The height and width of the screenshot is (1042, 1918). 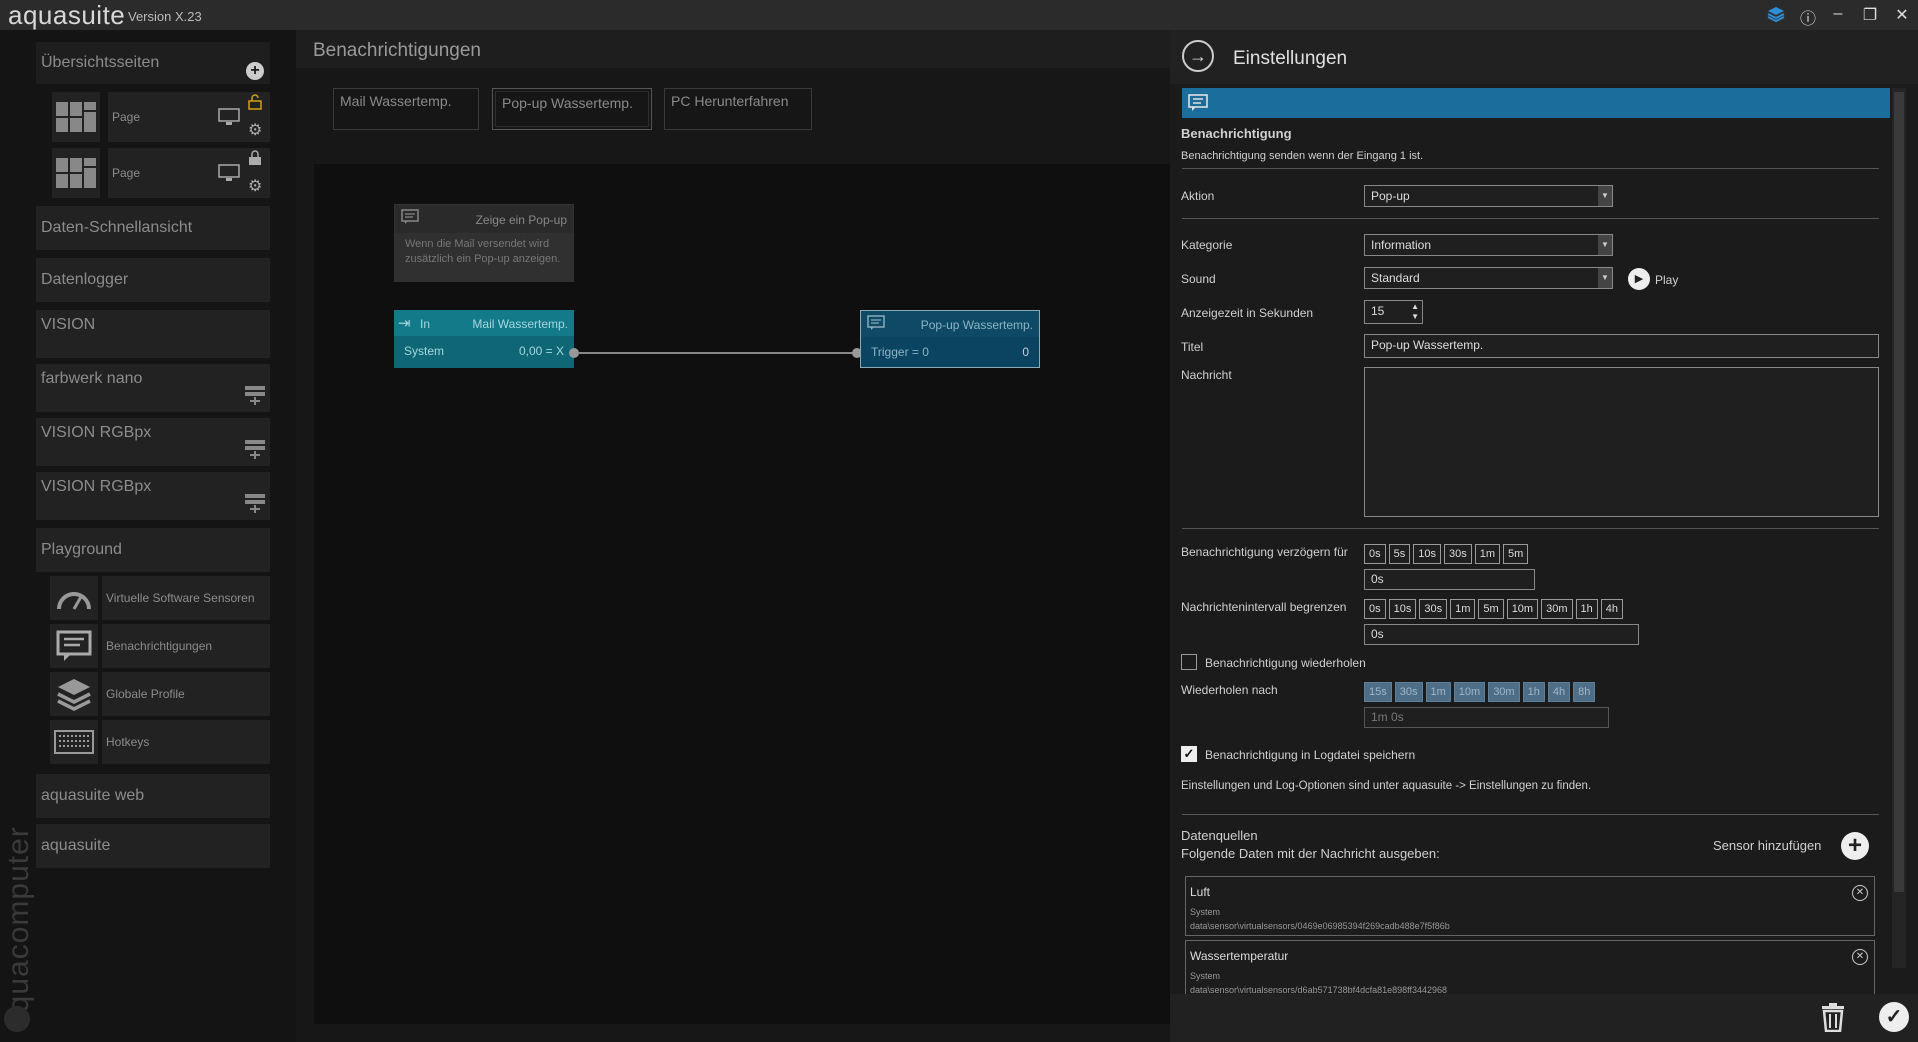 What do you see at coordinates (574, 353) in the screenshot?
I see `output-port` at bounding box center [574, 353].